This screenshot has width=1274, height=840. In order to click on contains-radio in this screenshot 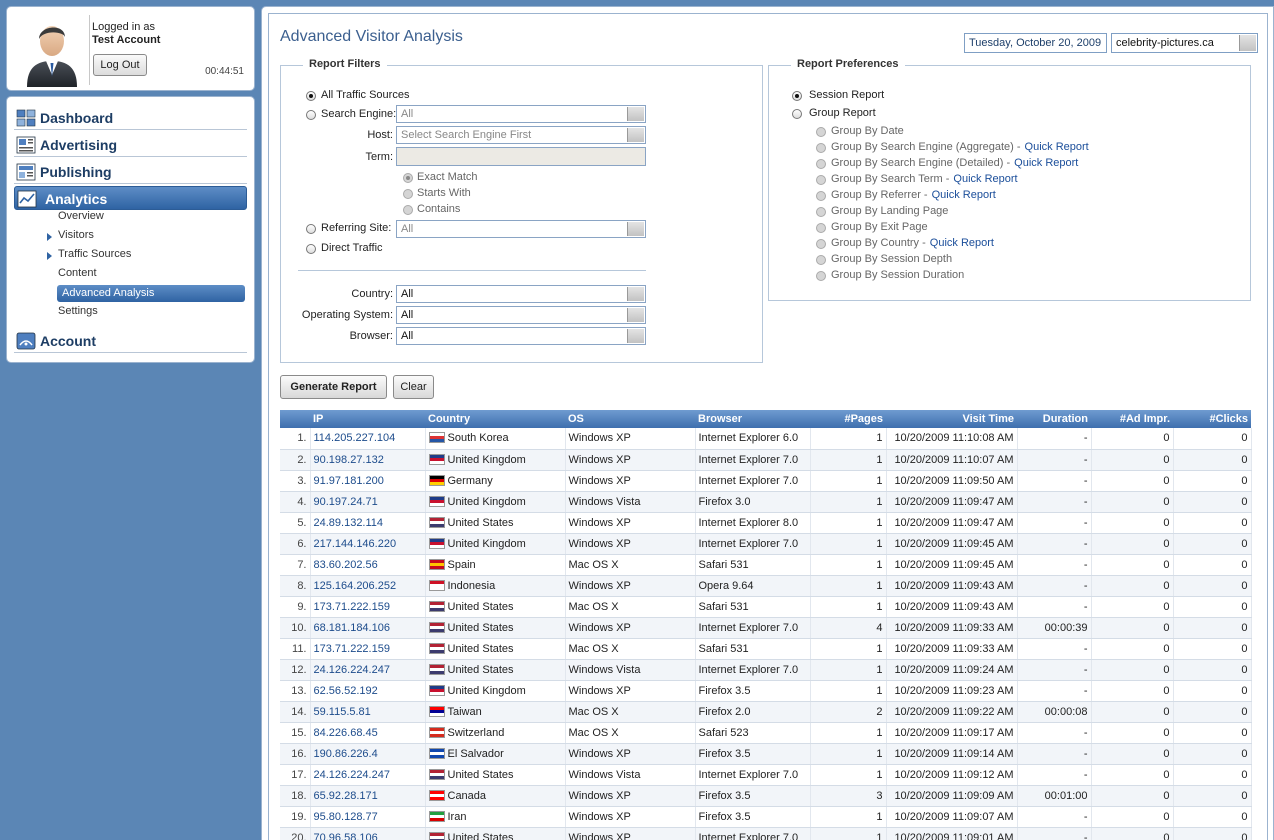, I will do `click(408, 210)`.